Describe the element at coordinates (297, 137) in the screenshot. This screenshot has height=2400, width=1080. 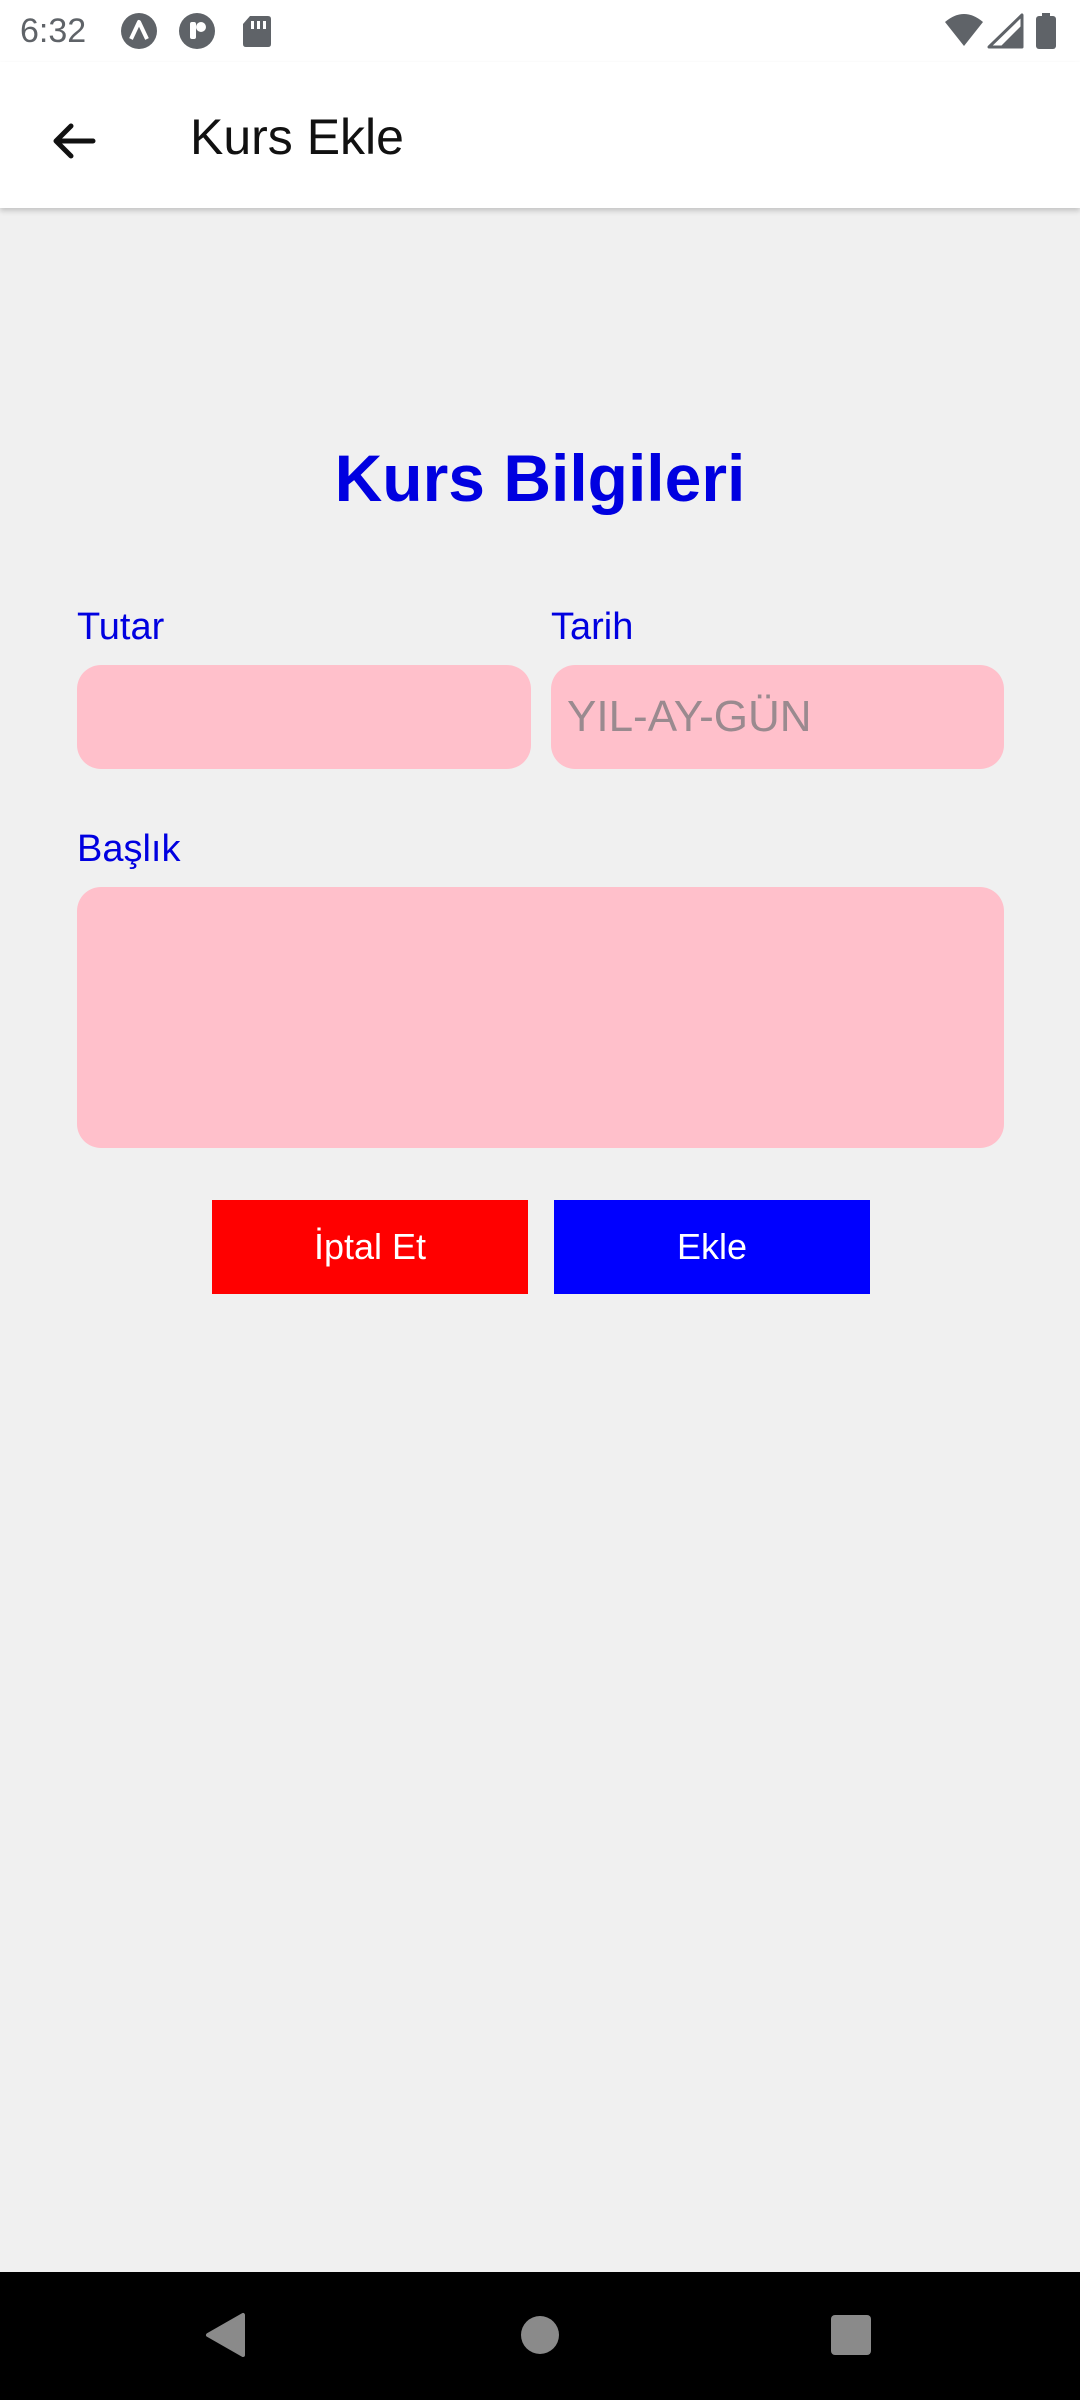
I see `page-title: Kurs Ekle` at that location.